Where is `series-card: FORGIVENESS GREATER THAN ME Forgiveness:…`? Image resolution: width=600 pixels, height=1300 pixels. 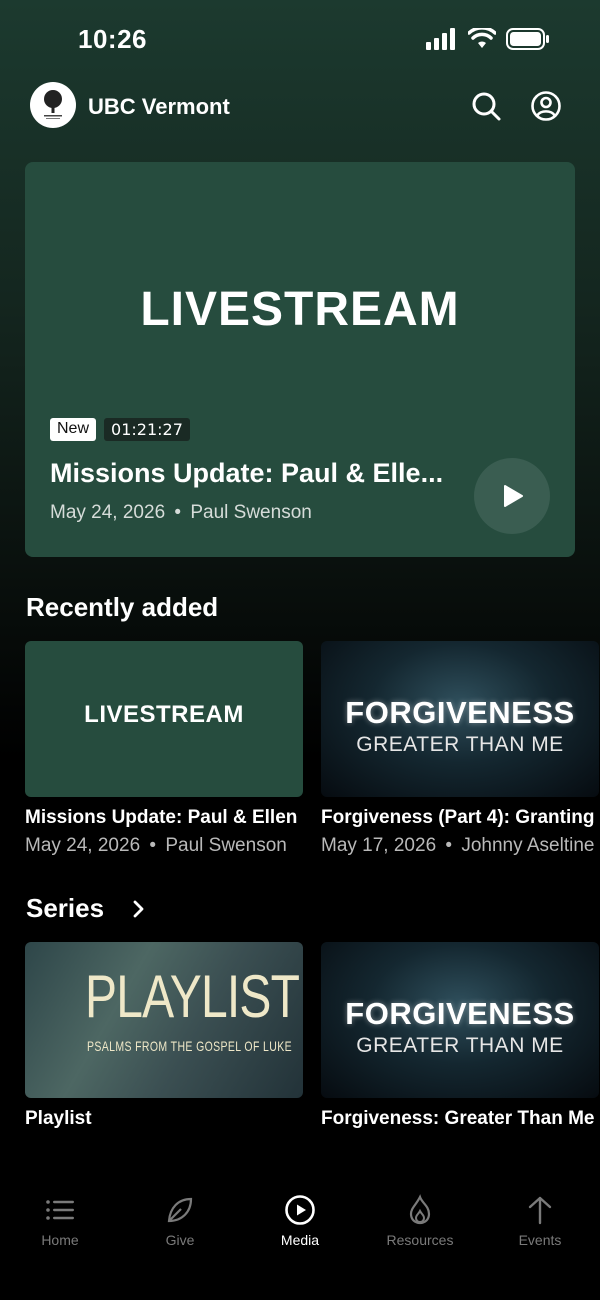
series-card: FORGIVENESS GREATER THAN ME Forgiveness:… is located at coordinates (460, 1036).